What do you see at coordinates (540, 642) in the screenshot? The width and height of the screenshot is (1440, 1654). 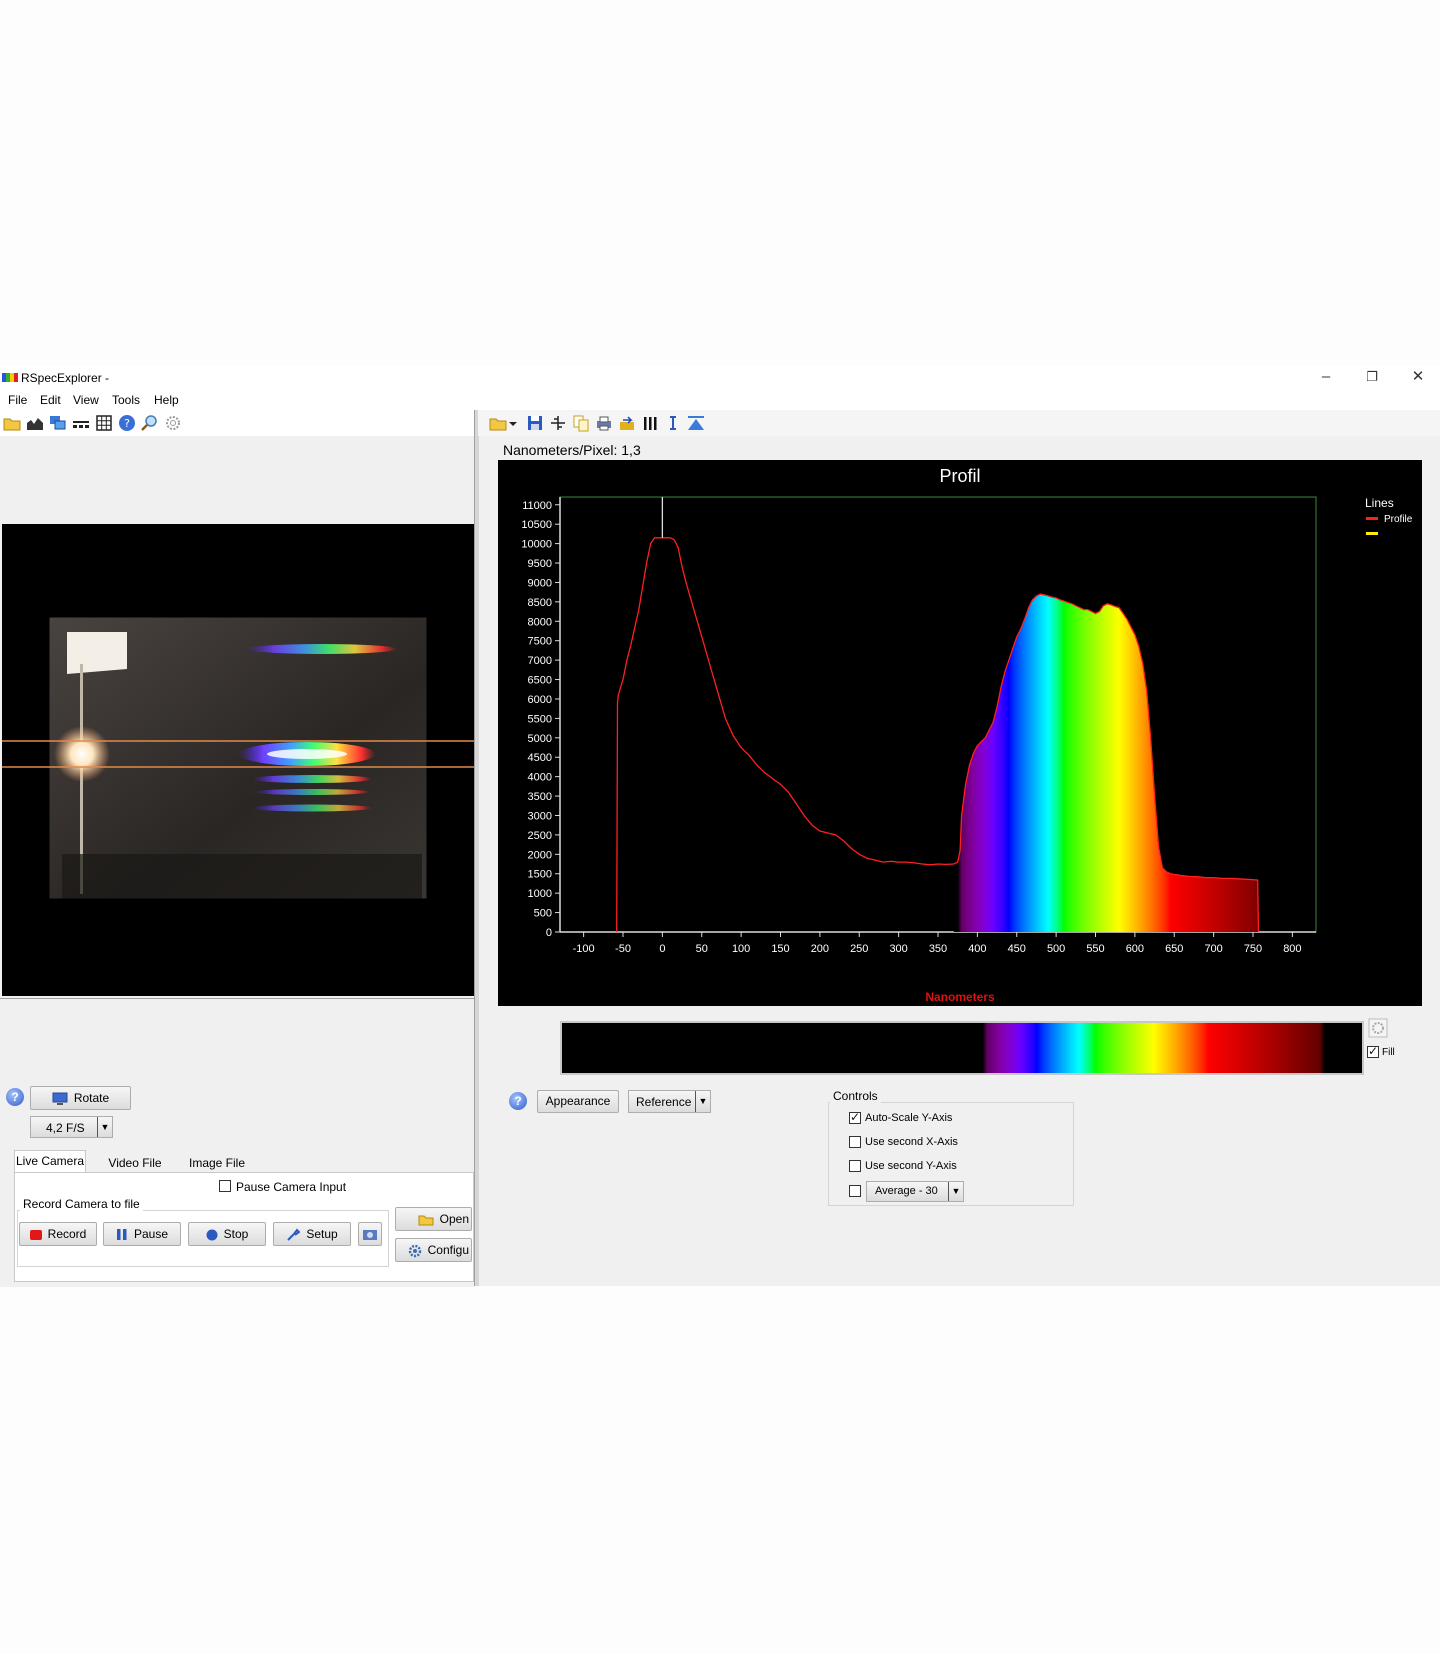 I see `y-tick-label: 7500` at bounding box center [540, 642].